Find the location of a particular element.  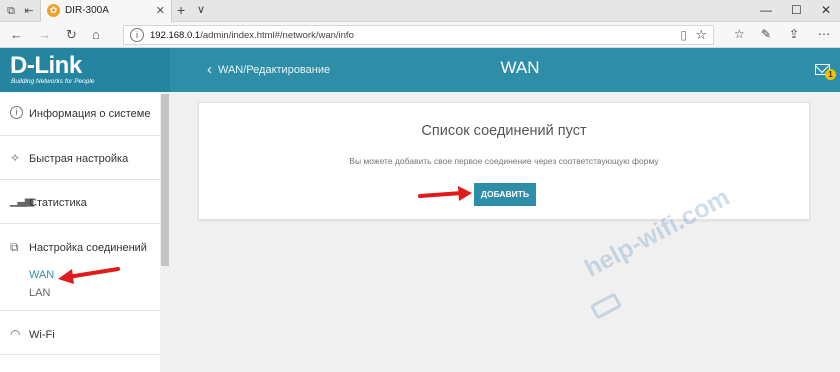

scrollbar-thumb is located at coordinates (165, 180).